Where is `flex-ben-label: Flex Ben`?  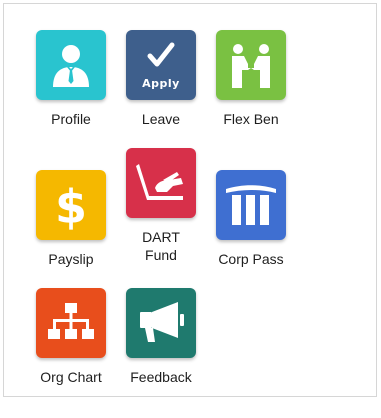 flex-ben-label: Flex Ben is located at coordinates (251, 119).